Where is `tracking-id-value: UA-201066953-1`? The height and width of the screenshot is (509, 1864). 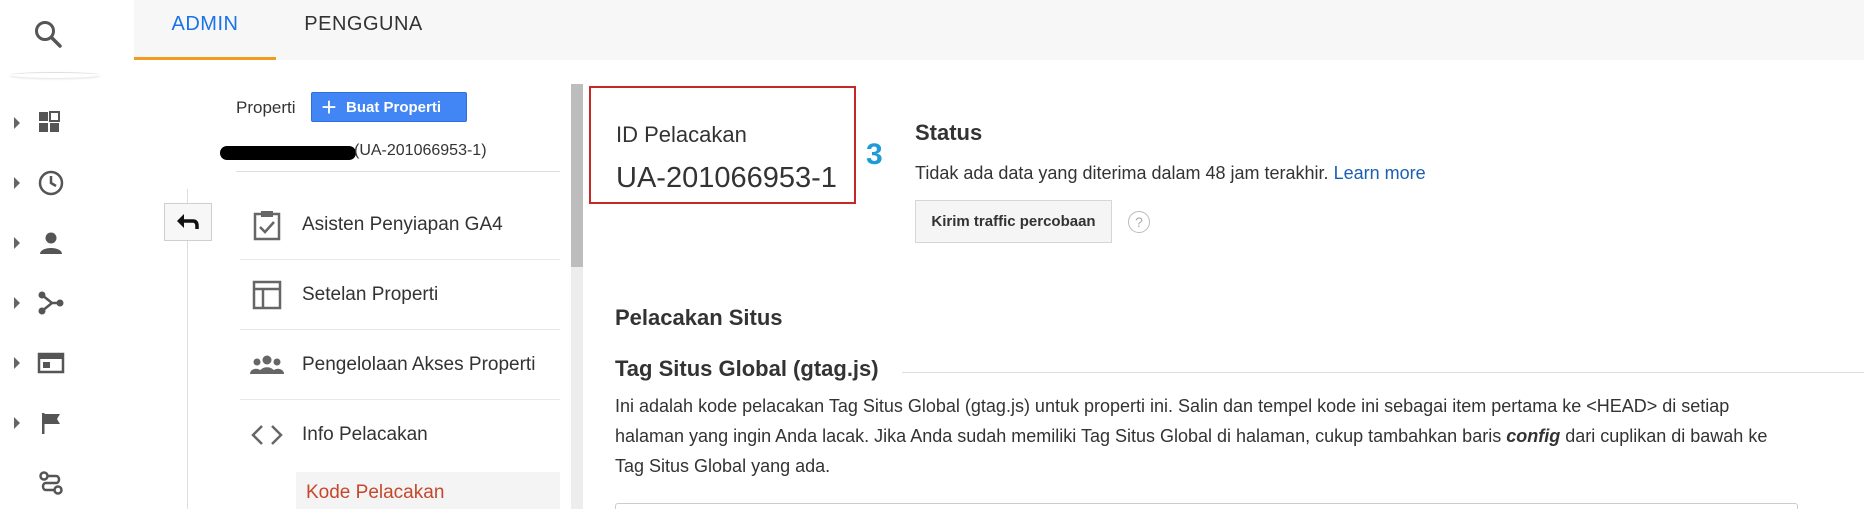 tracking-id-value: UA-201066953-1 is located at coordinates (726, 178).